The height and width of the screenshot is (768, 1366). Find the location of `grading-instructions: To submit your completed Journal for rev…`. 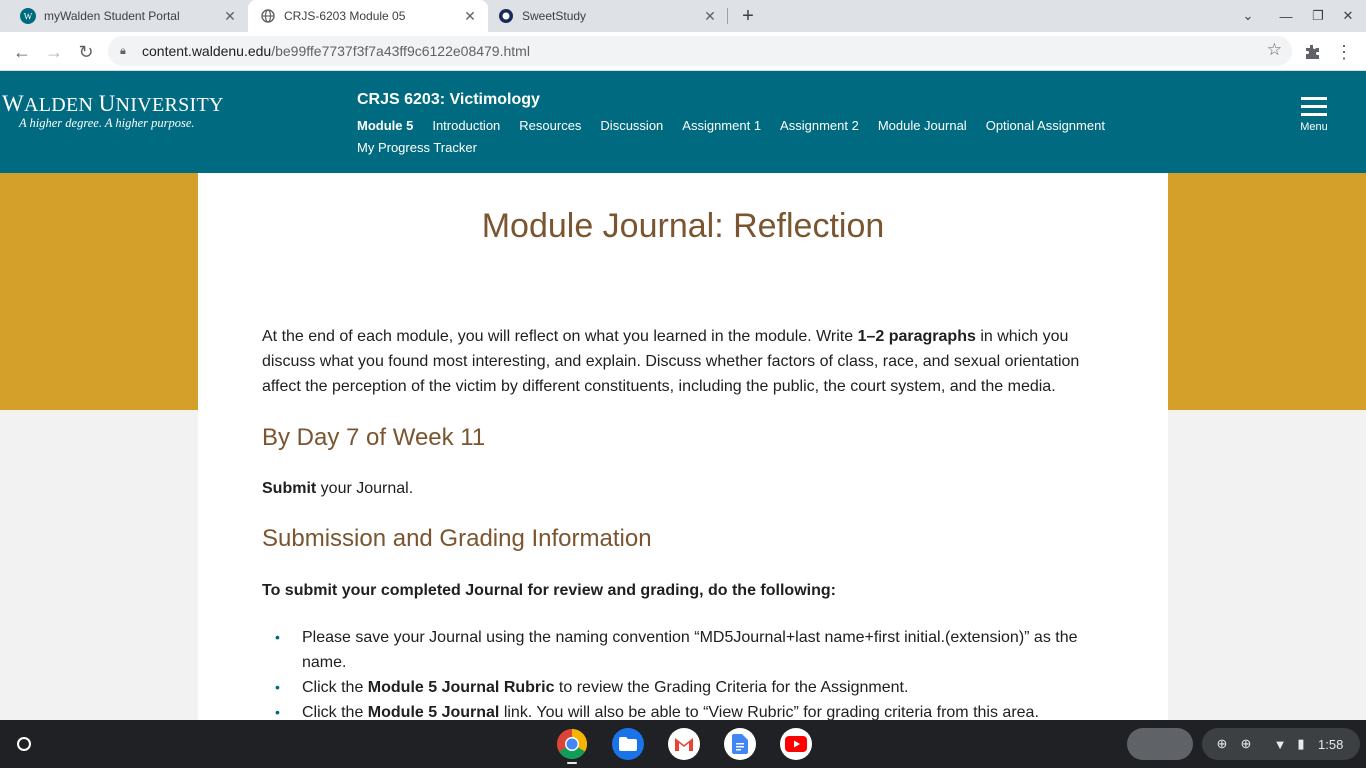

grading-instructions: To submit your completed Journal for rev… is located at coordinates (549, 590).